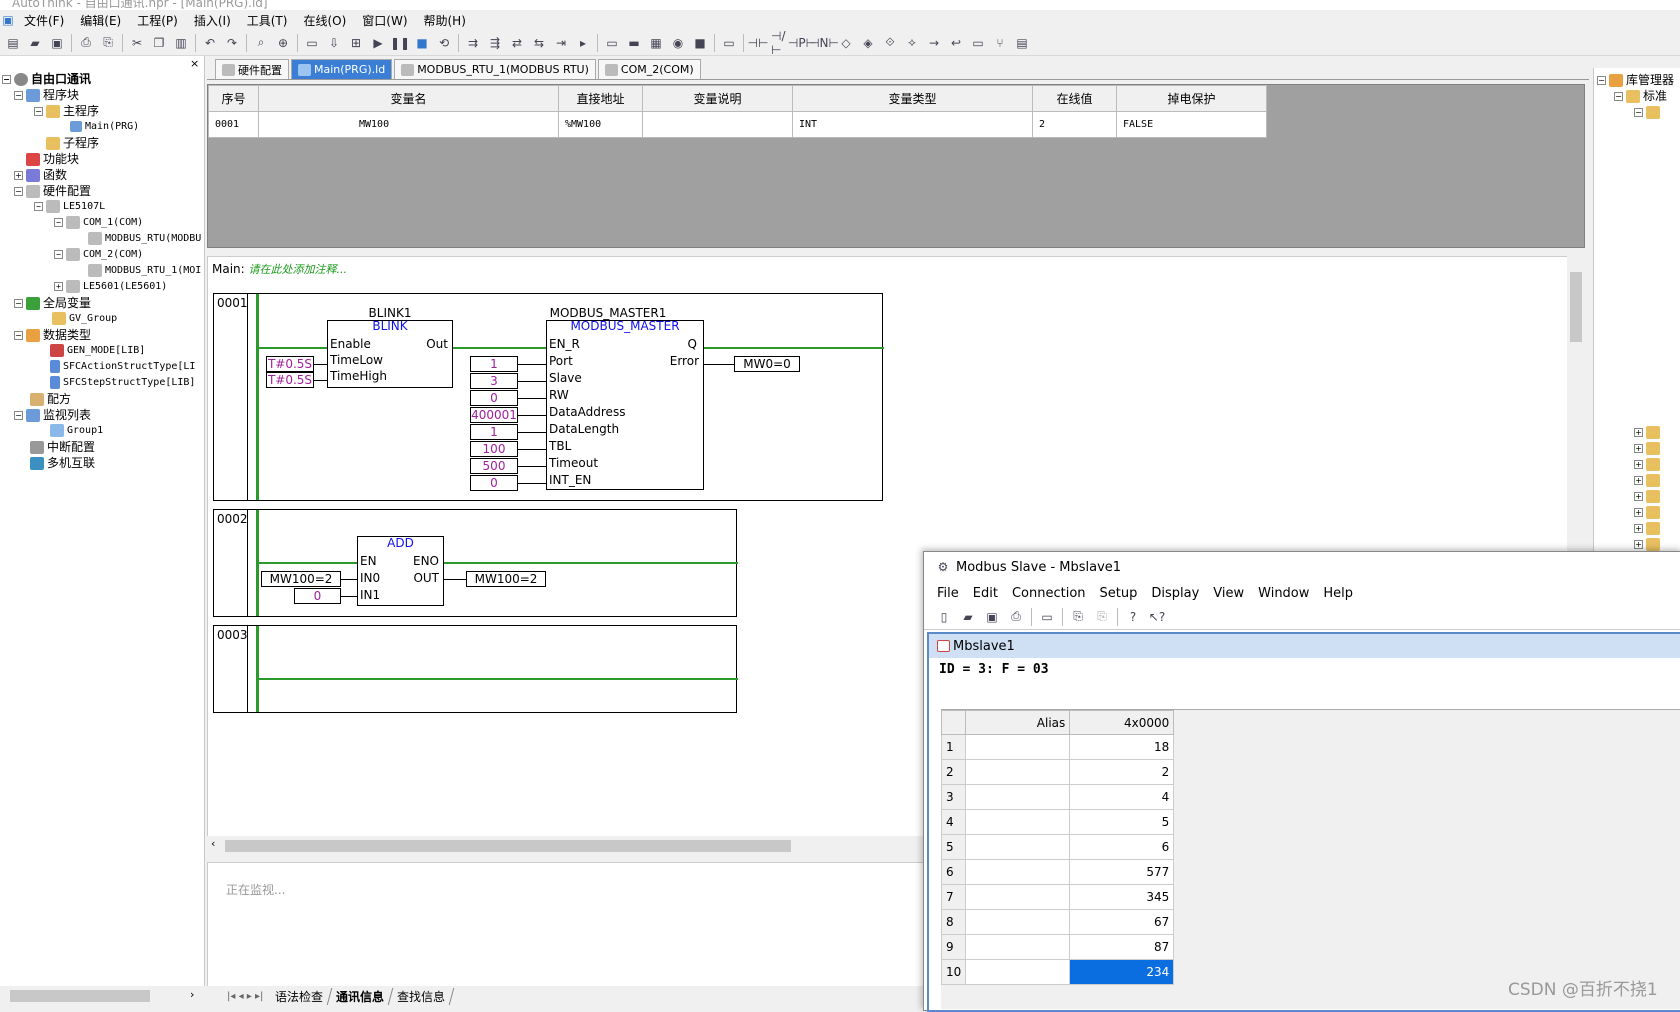  What do you see at coordinates (1000, 43) in the screenshot?
I see `branch-icon: ⑂` at bounding box center [1000, 43].